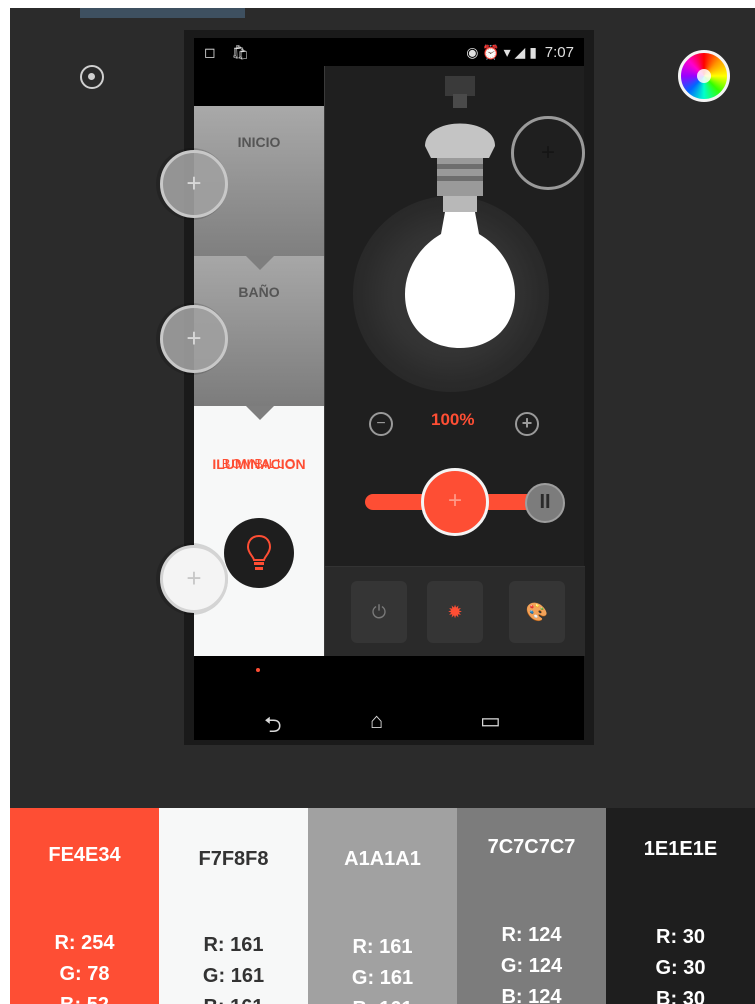 The height and width of the screenshot is (1004, 755). I want to click on device-label: BOMBILLO, so click(259, 463).